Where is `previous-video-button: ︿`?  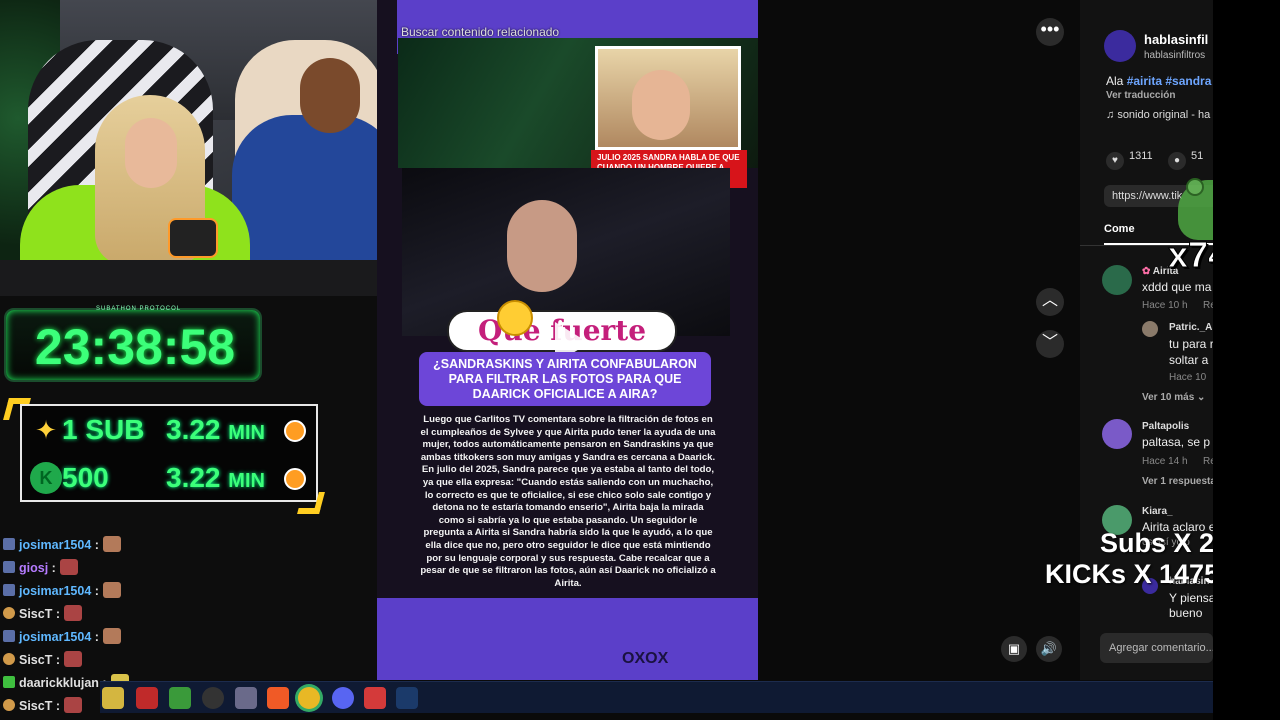
previous-video-button: ︿ is located at coordinates (1050, 302).